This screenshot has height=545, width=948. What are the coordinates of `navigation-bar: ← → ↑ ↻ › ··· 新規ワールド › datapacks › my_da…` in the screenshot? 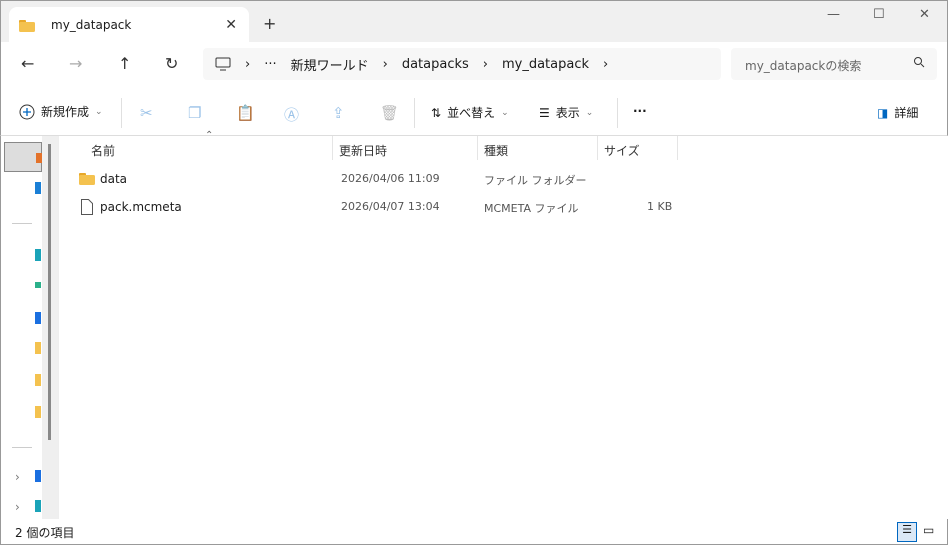 It's located at (474, 65).